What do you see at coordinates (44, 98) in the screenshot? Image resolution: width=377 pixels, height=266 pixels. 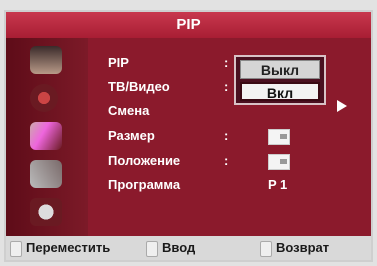 I see `picture-icon` at bounding box center [44, 98].